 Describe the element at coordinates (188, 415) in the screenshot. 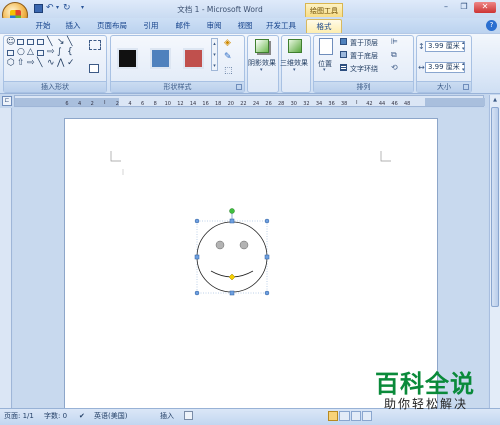

I see `macro-record-icon` at that location.